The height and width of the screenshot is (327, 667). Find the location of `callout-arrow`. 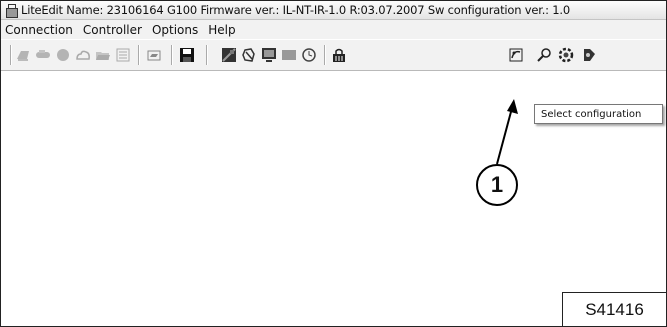

callout-arrow is located at coordinates (507, 132).